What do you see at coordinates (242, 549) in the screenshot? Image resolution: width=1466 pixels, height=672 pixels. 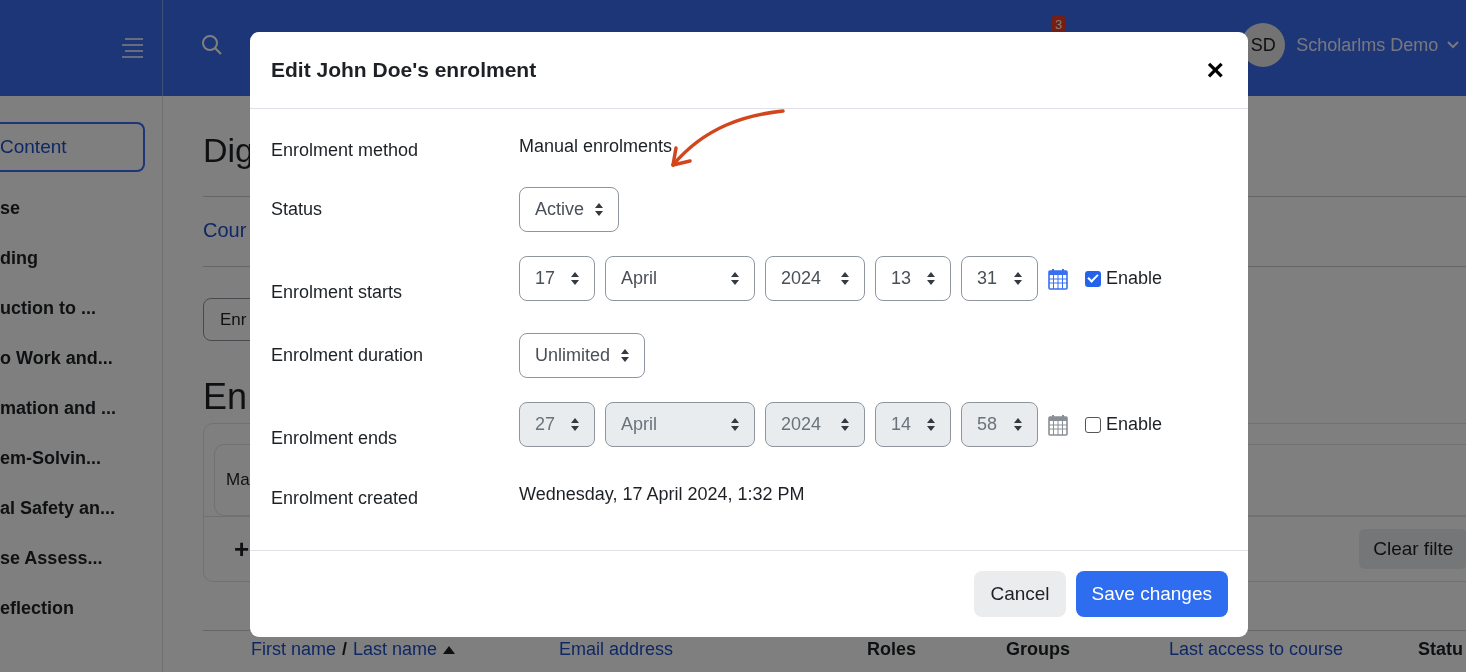 I see `add-condition-button: +` at bounding box center [242, 549].